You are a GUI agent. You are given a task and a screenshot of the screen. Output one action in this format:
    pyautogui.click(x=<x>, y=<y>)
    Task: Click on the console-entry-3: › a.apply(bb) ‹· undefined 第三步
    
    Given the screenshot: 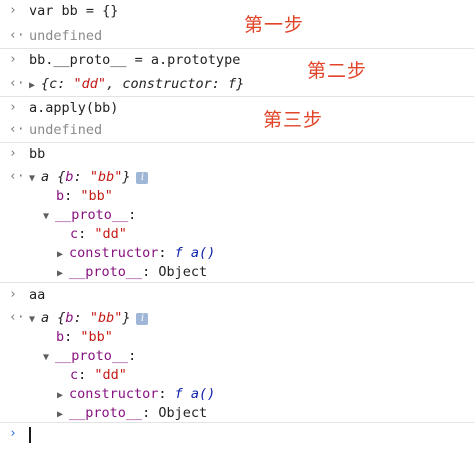 What is the action you would take?
    pyautogui.click(x=237, y=120)
    